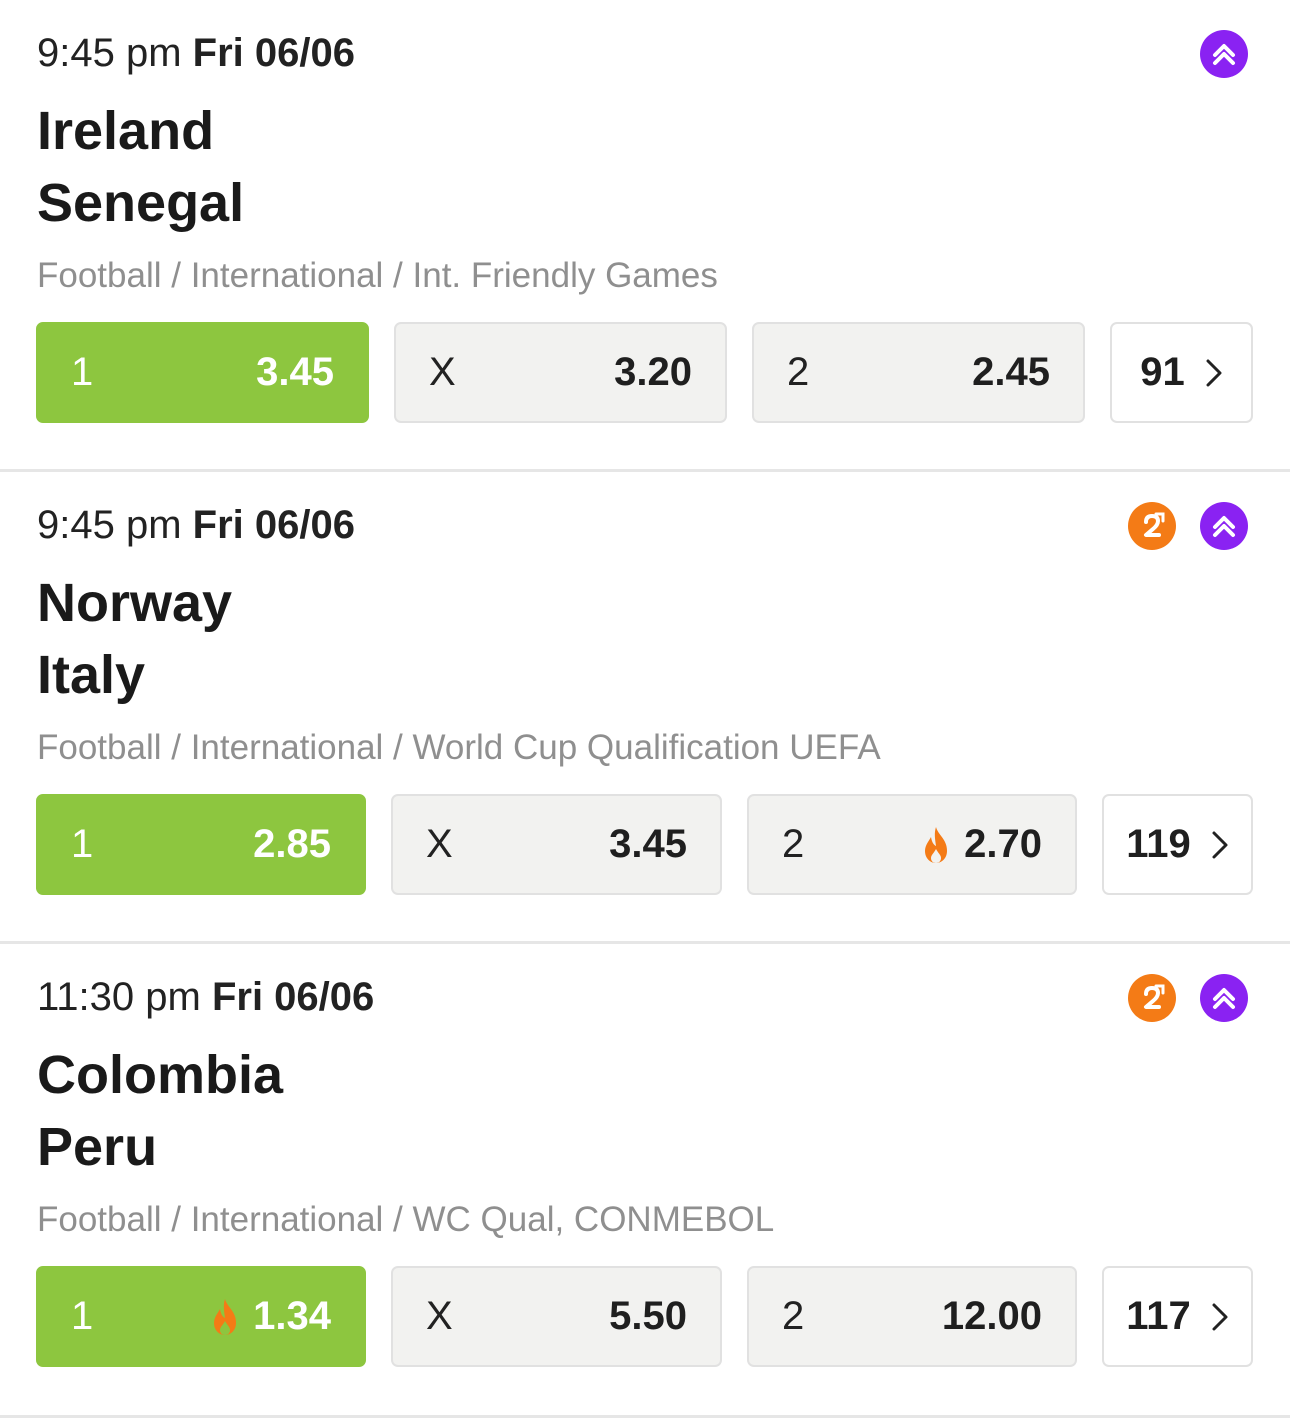  I want to click on away-team: Senegal, so click(140, 203).